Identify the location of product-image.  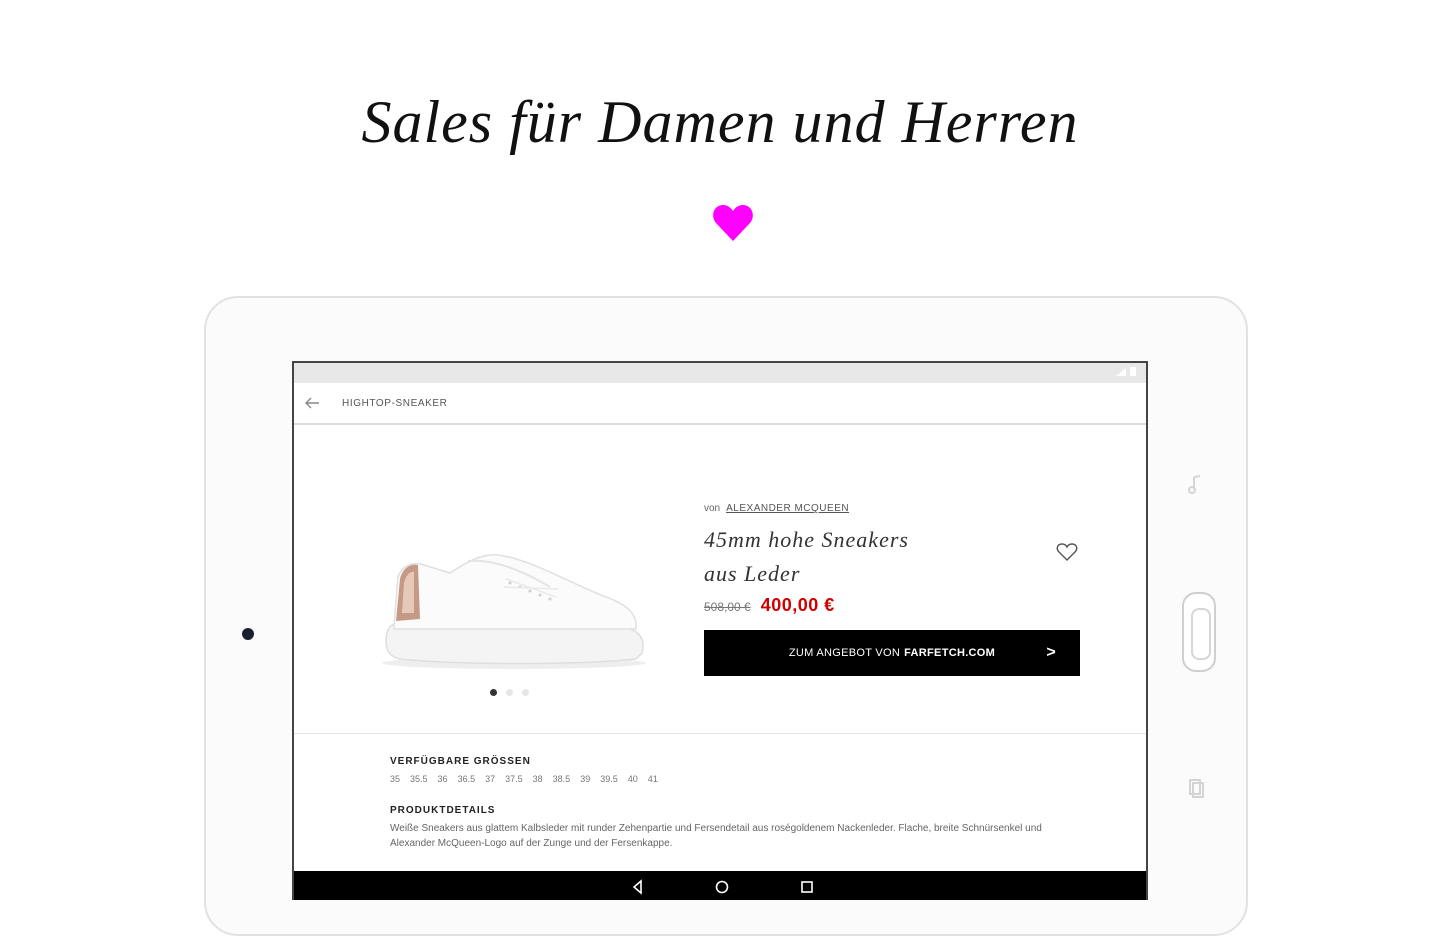
(516, 608).